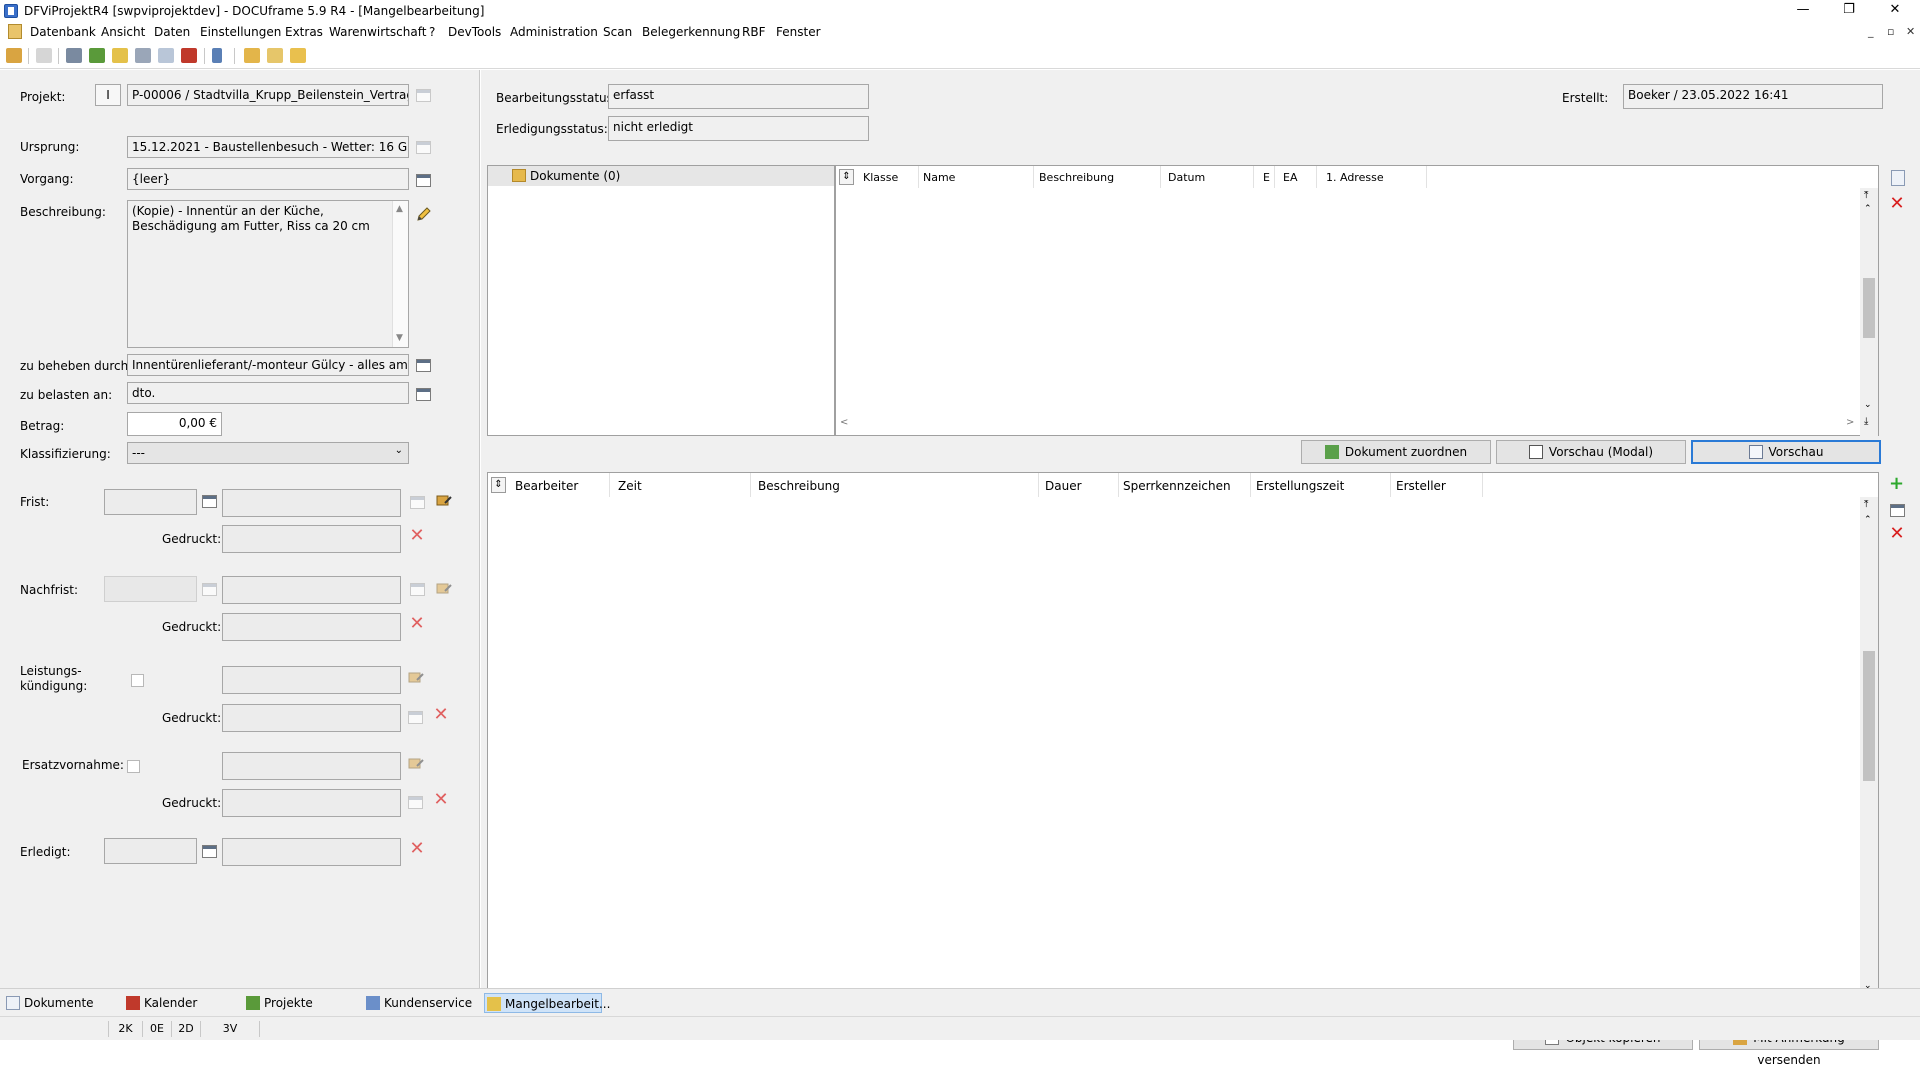 Image resolution: width=1920 pixels, height=1071 pixels. What do you see at coordinates (74, 55) in the screenshot?
I see `address-card-icon` at bounding box center [74, 55].